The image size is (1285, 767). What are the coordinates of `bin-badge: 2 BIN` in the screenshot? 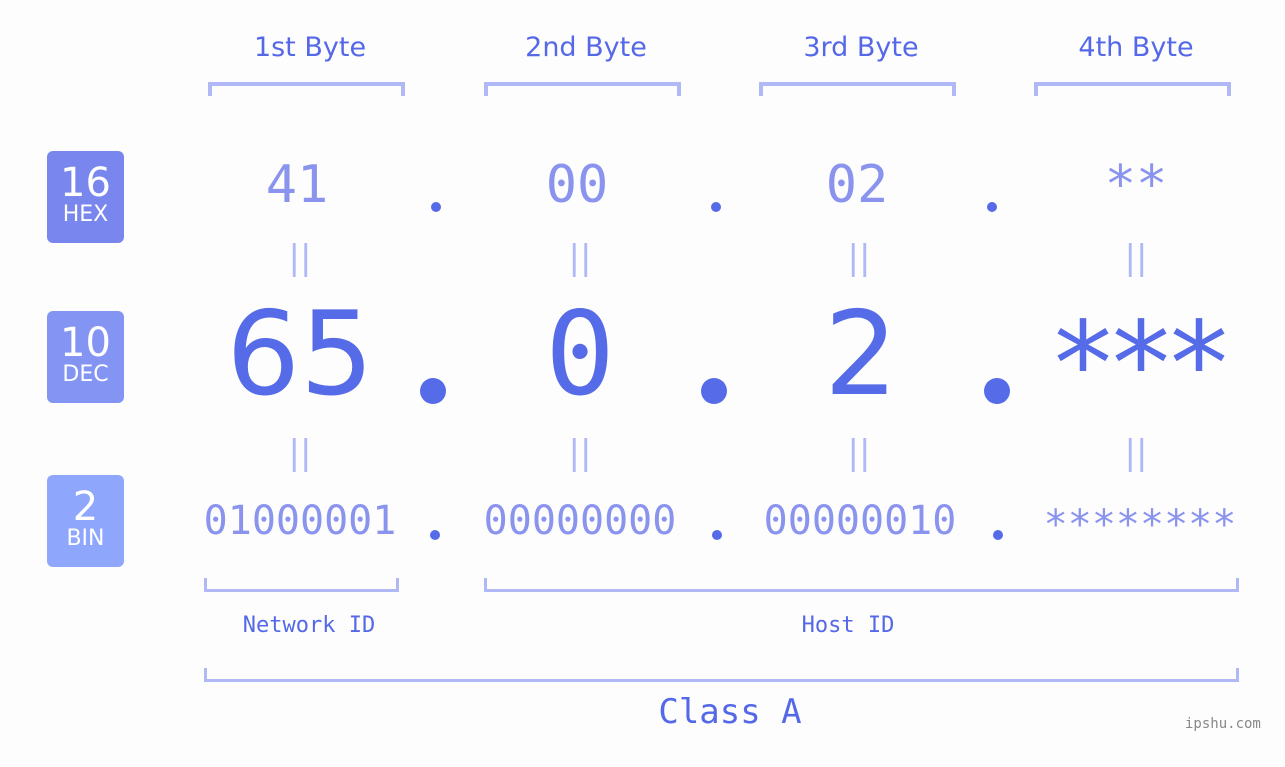 It's located at (85, 521).